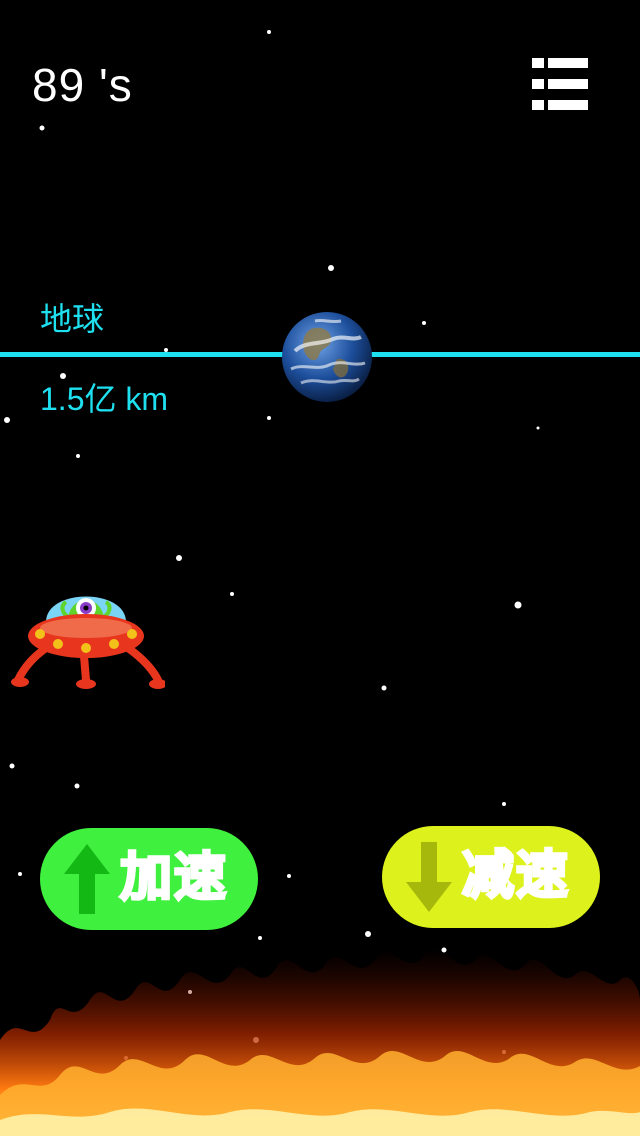 This screenshot has height=1136, width=640. What do you see at coordinates (72, 319) in the screenshot?
I see `planet-name: 地球` at bounding box center [72, 319].